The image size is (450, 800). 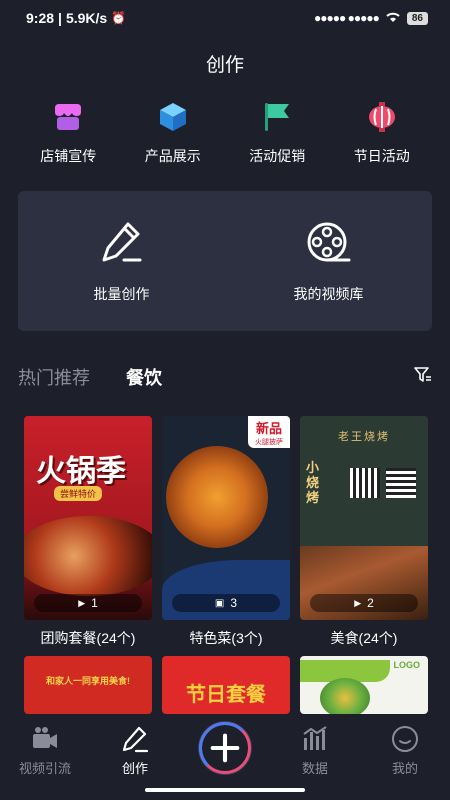 I want to click on template-card-group-buy: 火锅季 尝鲜特价 ▶ 1 团购套餐(24个), so click(x=88, y=532).